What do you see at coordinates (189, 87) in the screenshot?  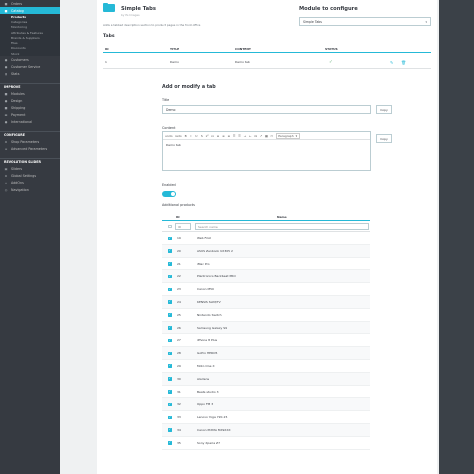 I see `form-heading: Add or modify a tab` at bounding box center [189, 87].